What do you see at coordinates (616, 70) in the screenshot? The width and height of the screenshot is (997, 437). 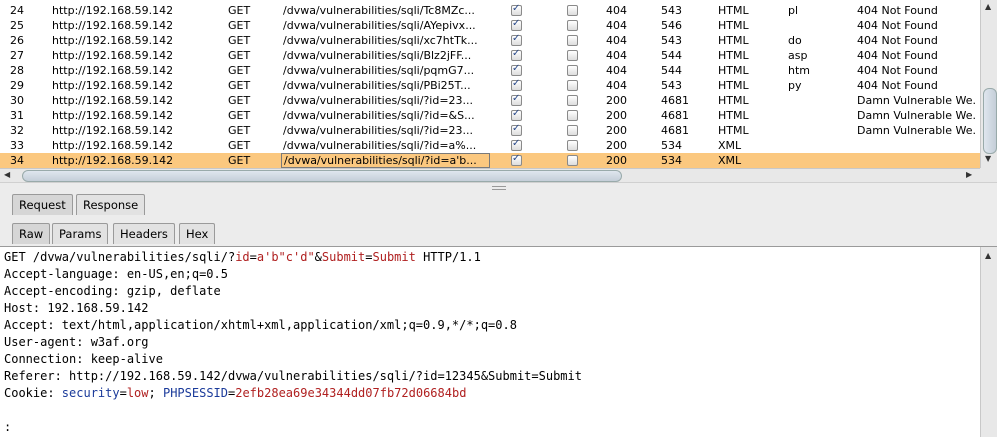 I see `cell-status: 404` at bounding box center [616, 70].